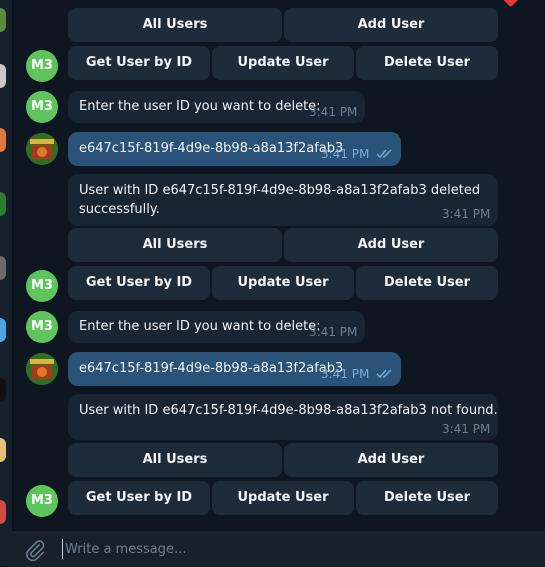  I want to click on message-composer, so click(278, 548).